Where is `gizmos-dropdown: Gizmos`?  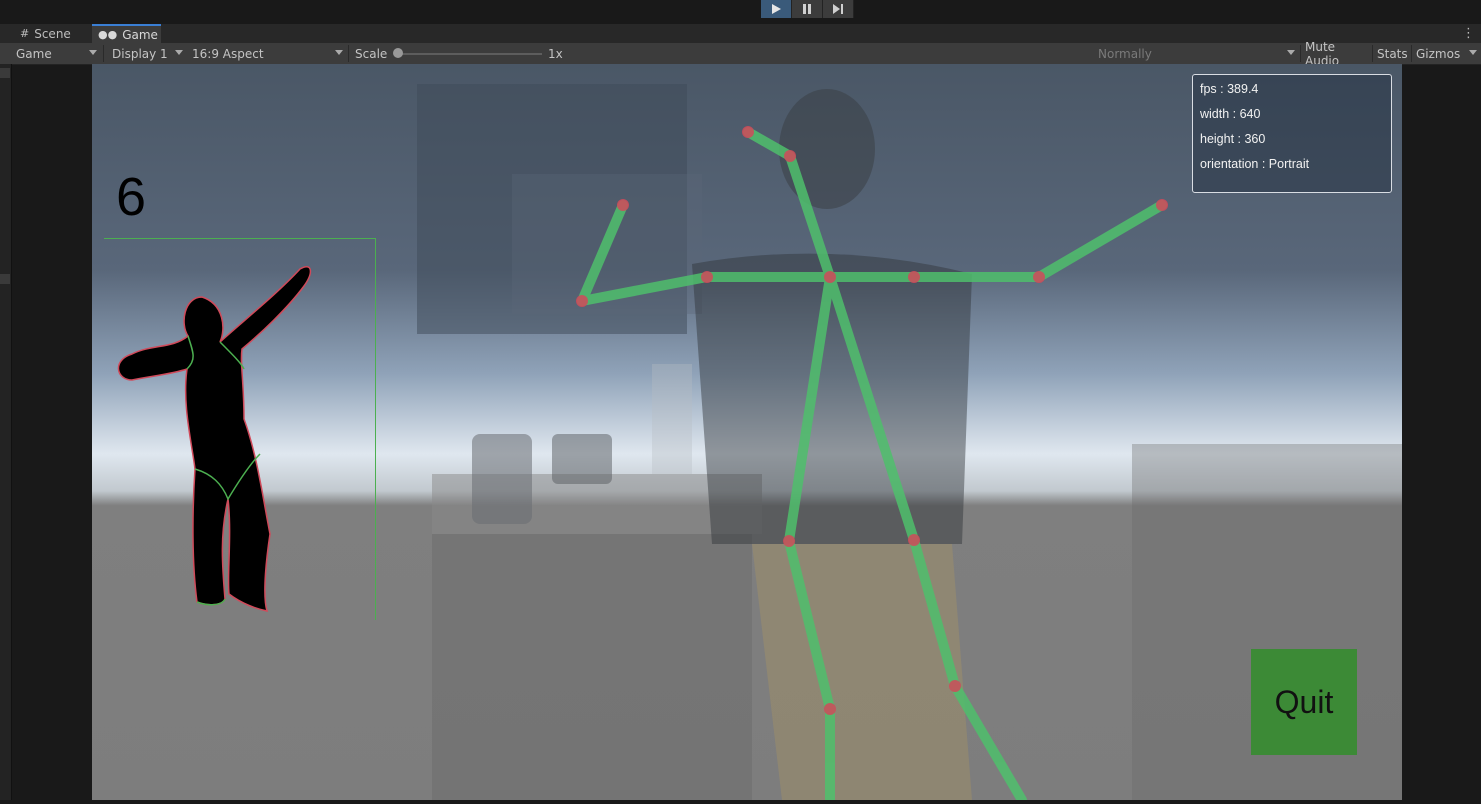 gizmos-dropdown: Gizmos is located at coordinates (1446, 53).